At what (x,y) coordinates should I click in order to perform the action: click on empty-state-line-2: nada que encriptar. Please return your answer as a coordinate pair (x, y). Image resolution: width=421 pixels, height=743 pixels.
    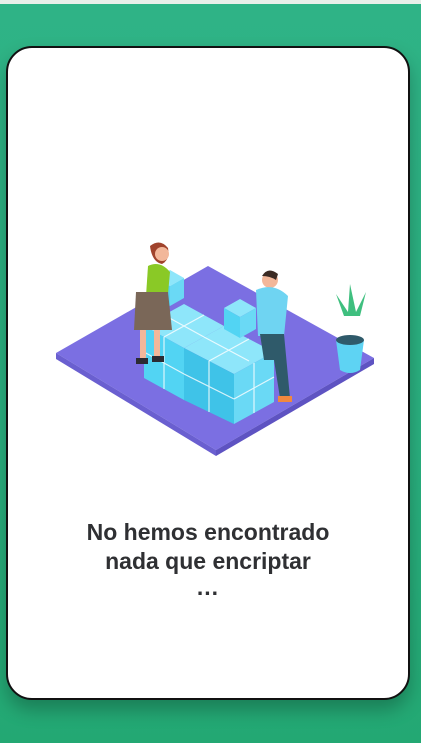
    Looking at the image, I should click on (208, 561).